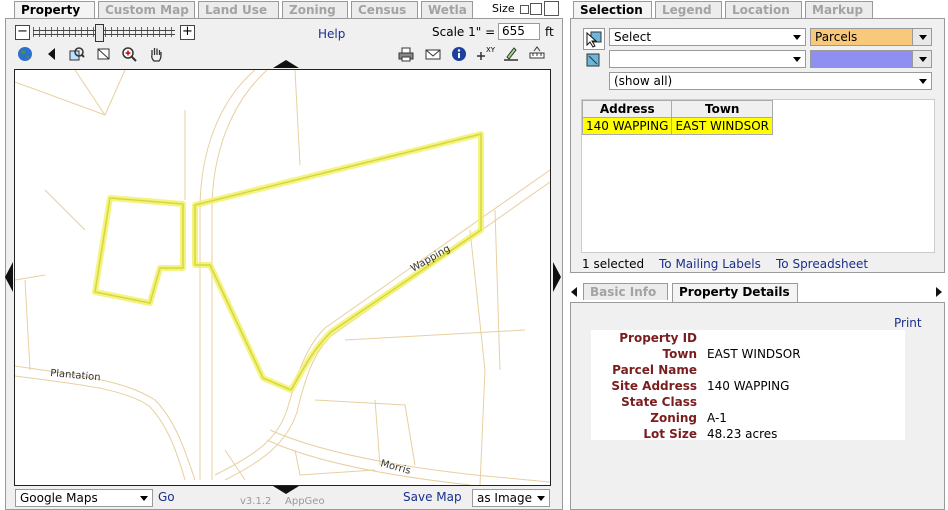 The image size is (948, 510). Describe the element at coordinates (670, 434) in the screenshot. I see `detail-label: Lot Size` at that location.